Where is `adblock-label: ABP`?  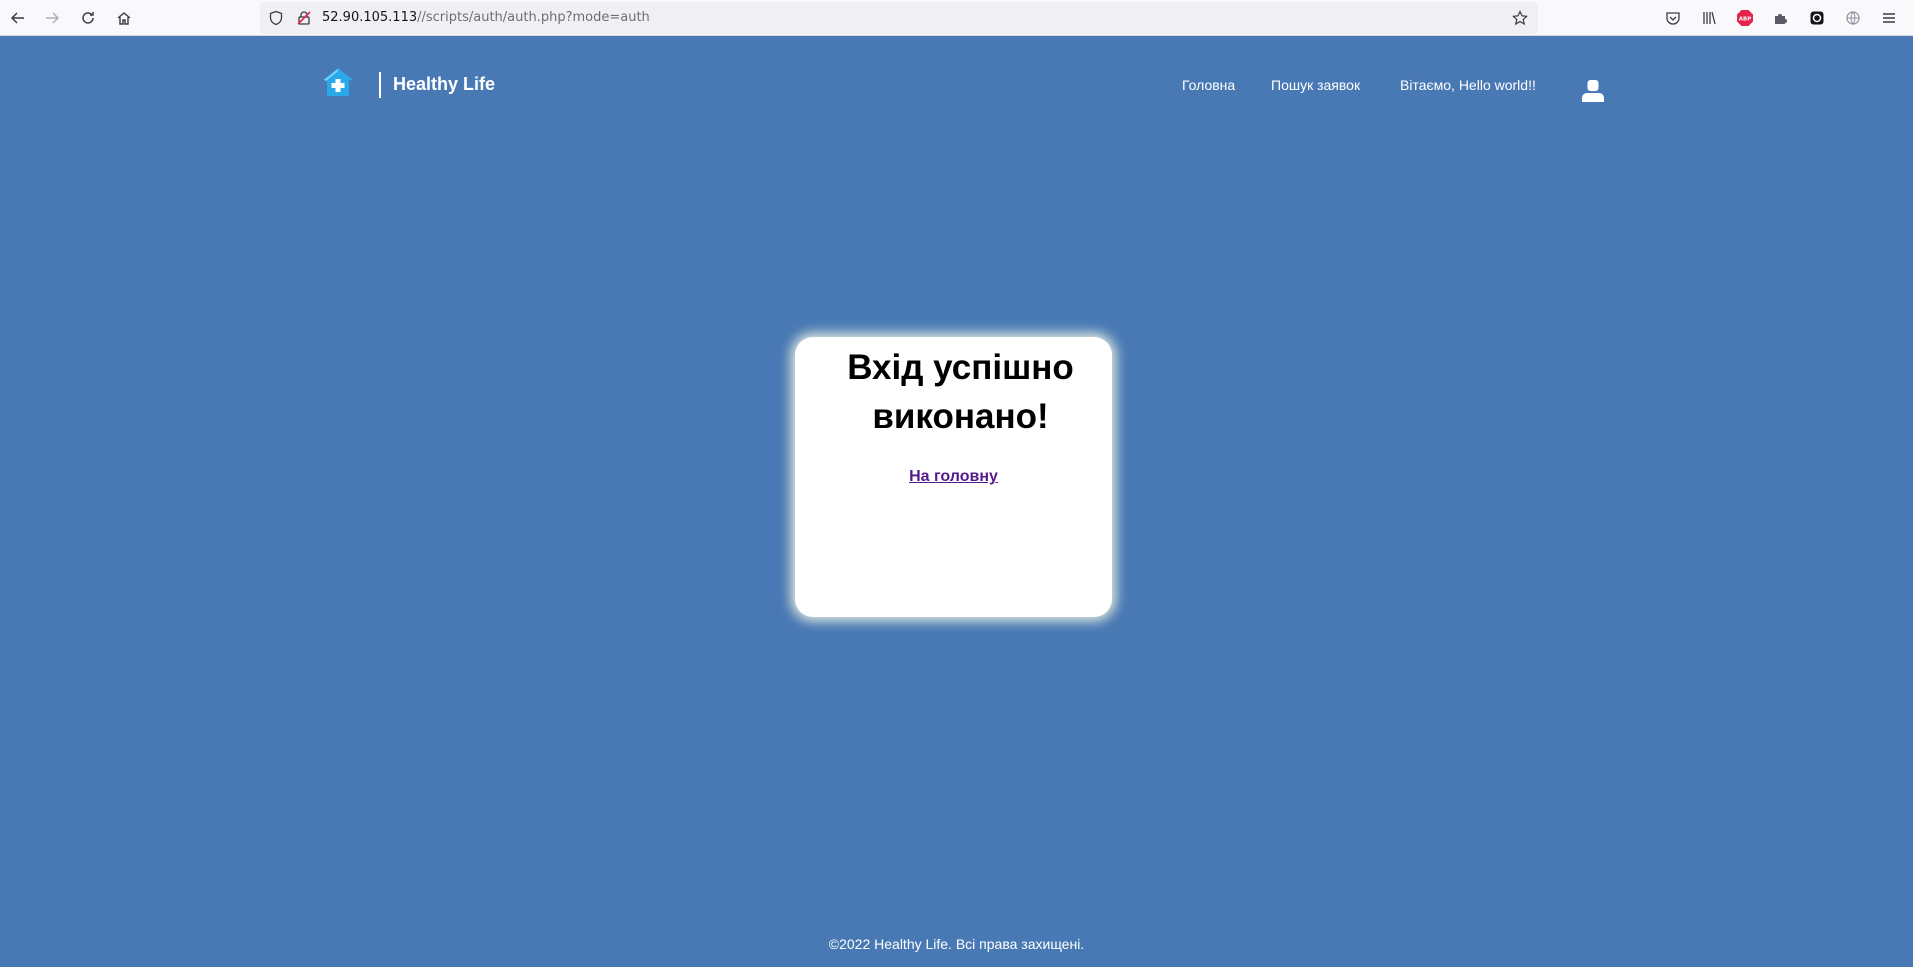
adblock-label: ABP is located at coordinates (1745, 20).